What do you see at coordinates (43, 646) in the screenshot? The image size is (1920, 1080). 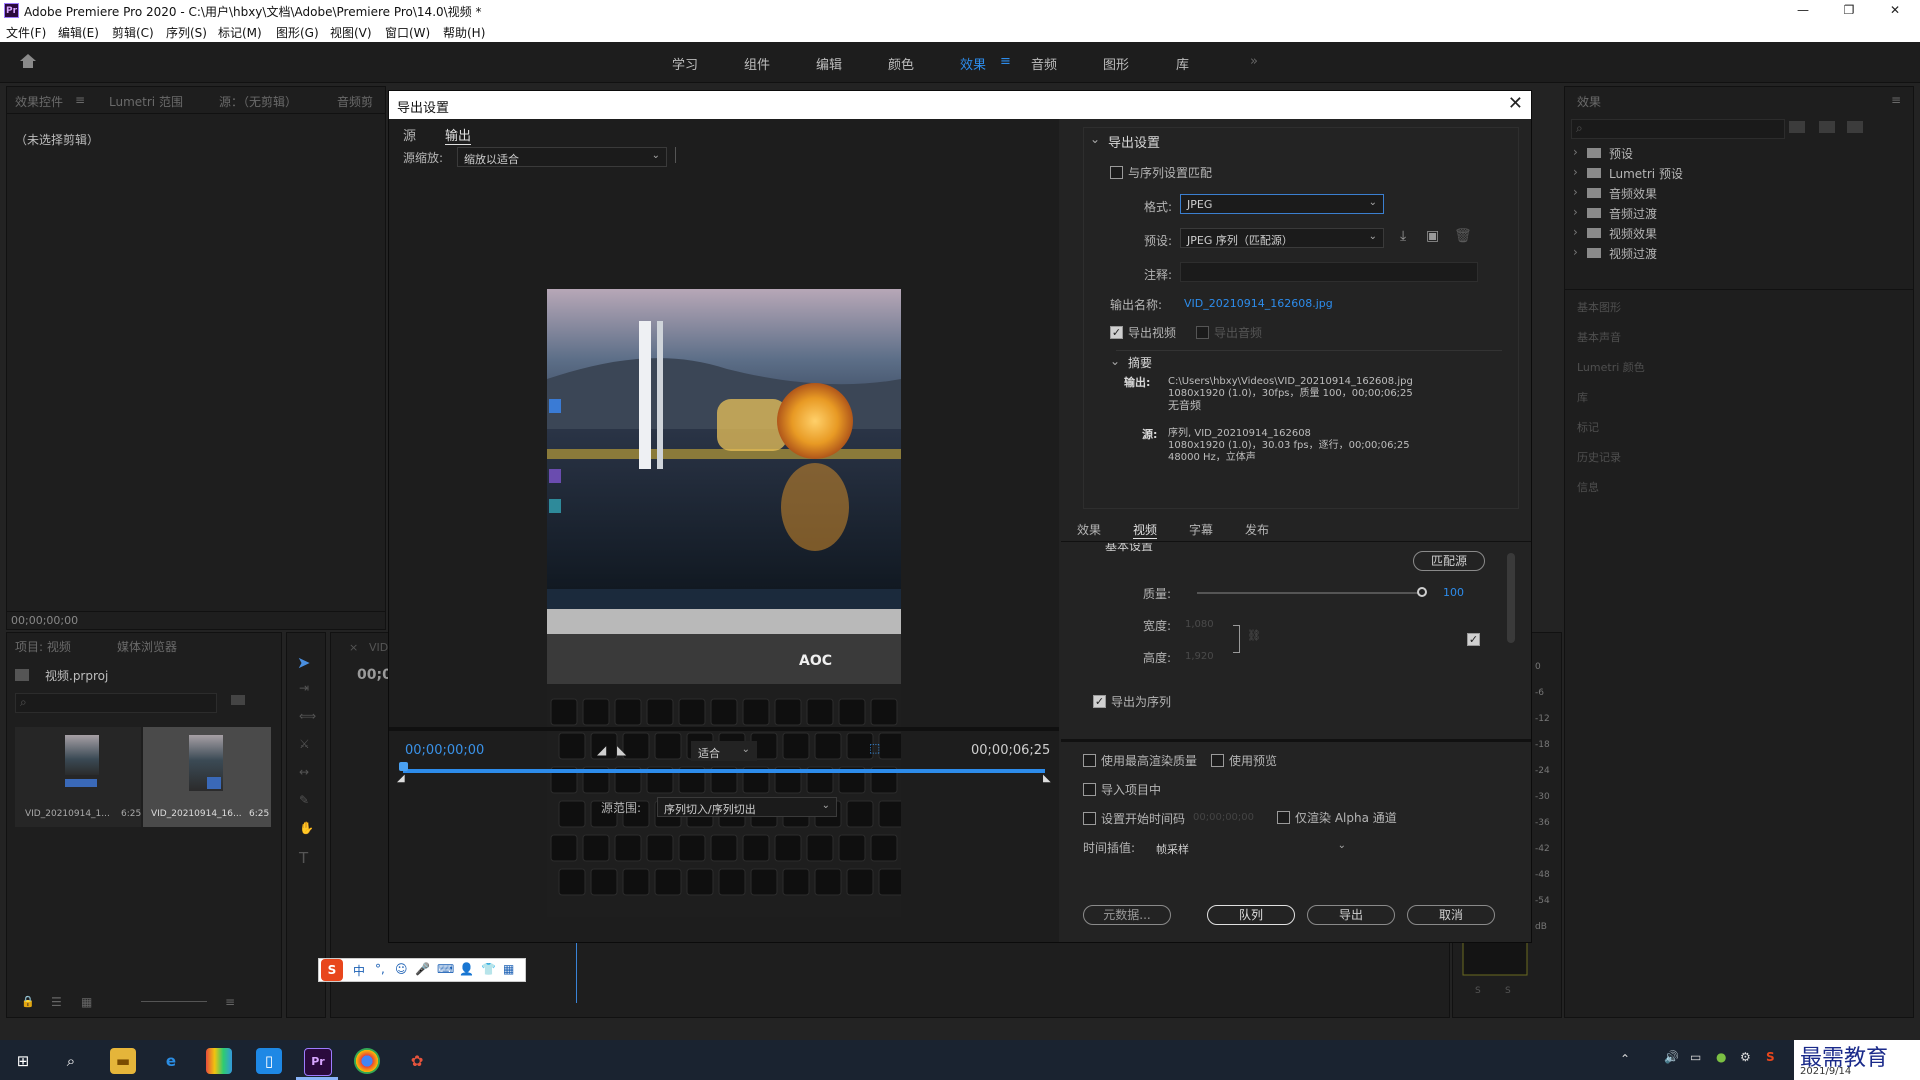 I see `tab-project: 项目: 视频` at bounding box center [43, 646].